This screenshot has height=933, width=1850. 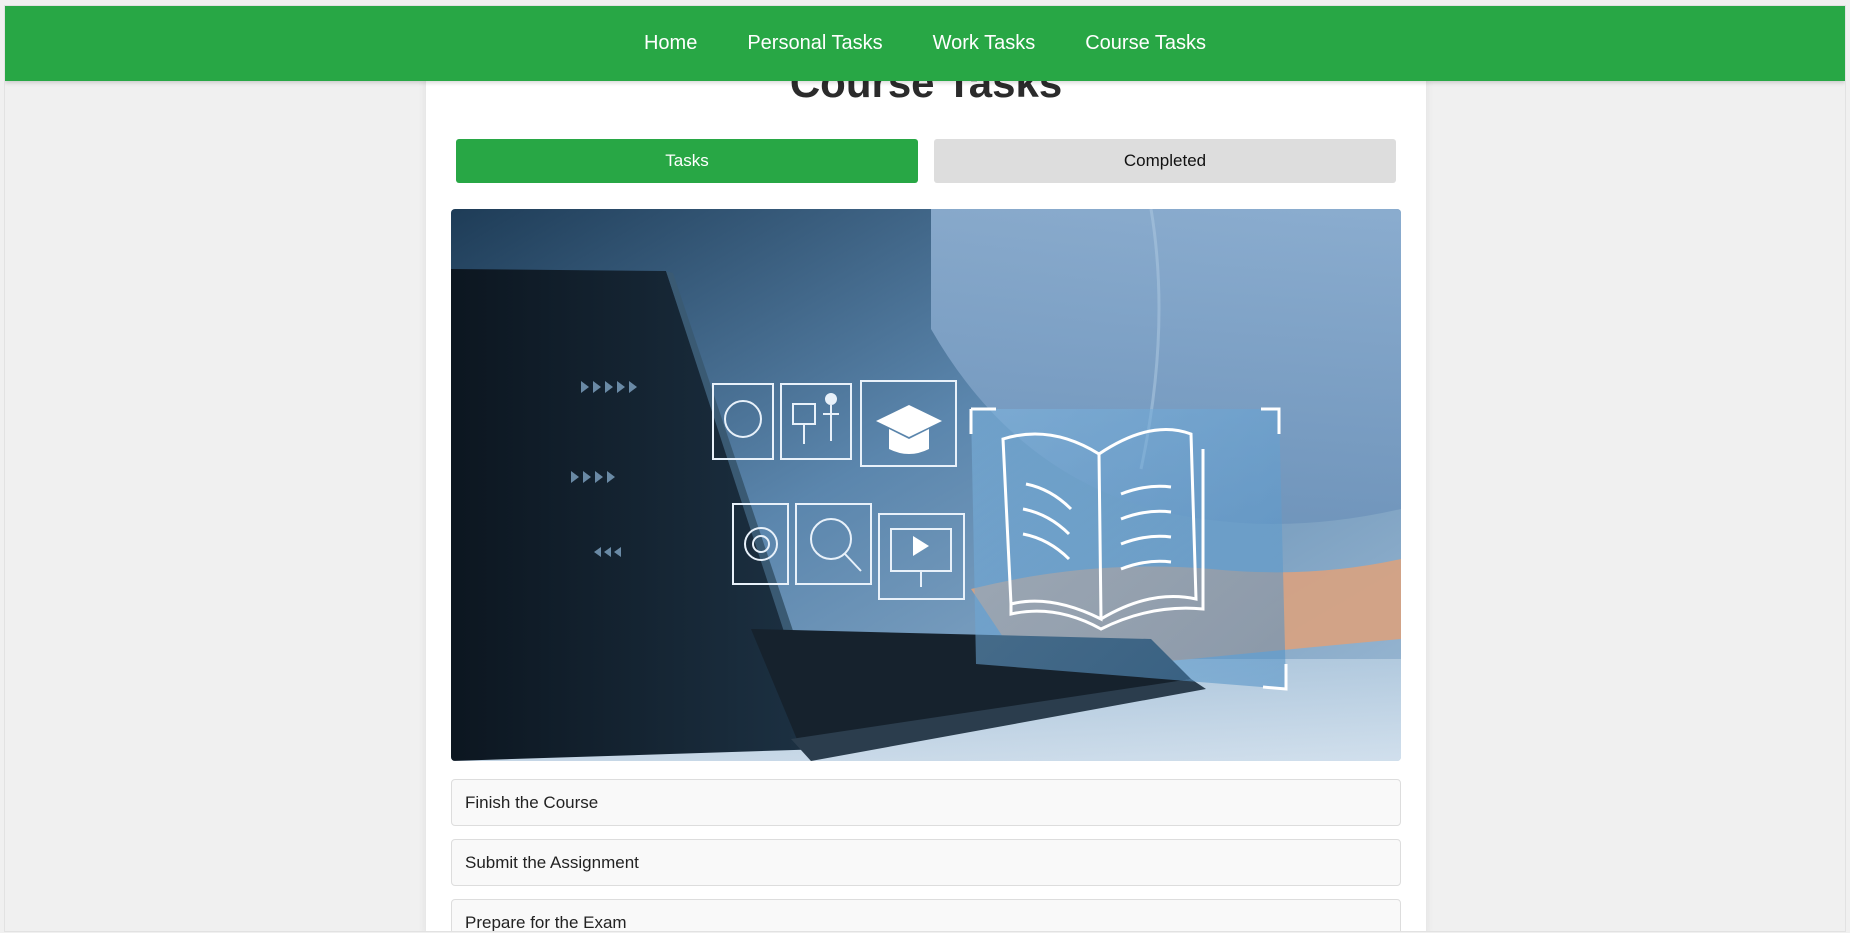 What do you see at coordinates (1145, 43) in the screenshot?
I see `nav-course-tasks: Course Tasks` at bounding box center [1145, 43].